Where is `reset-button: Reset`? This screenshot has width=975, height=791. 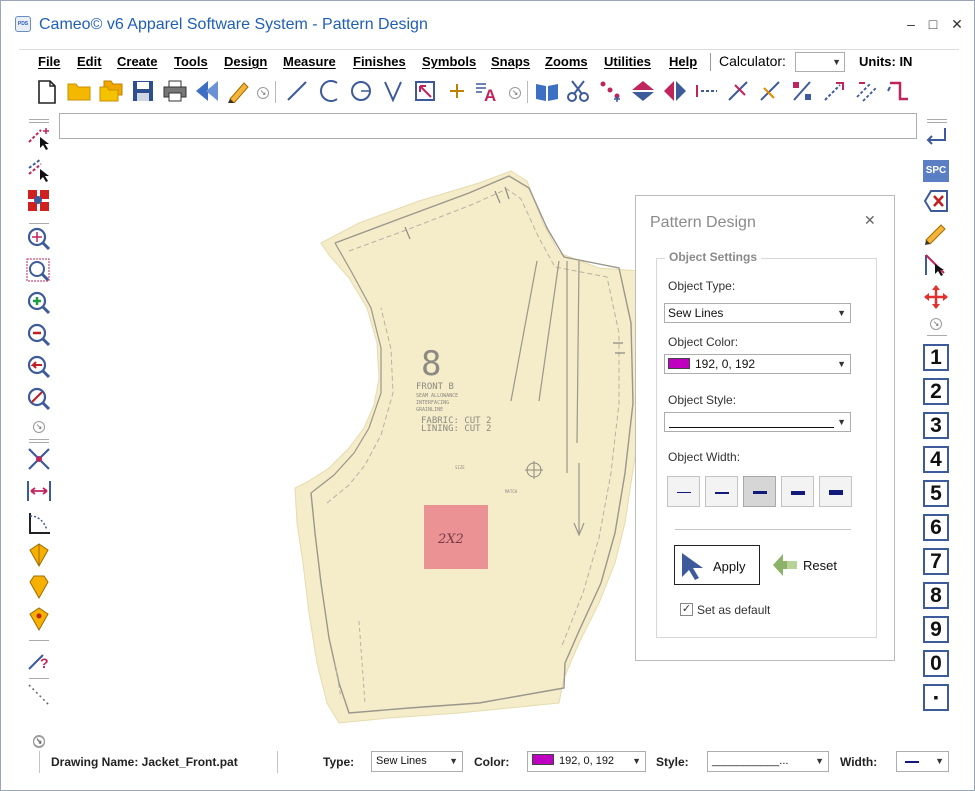
reset-button: Reset is located at coordinates (812, 565).